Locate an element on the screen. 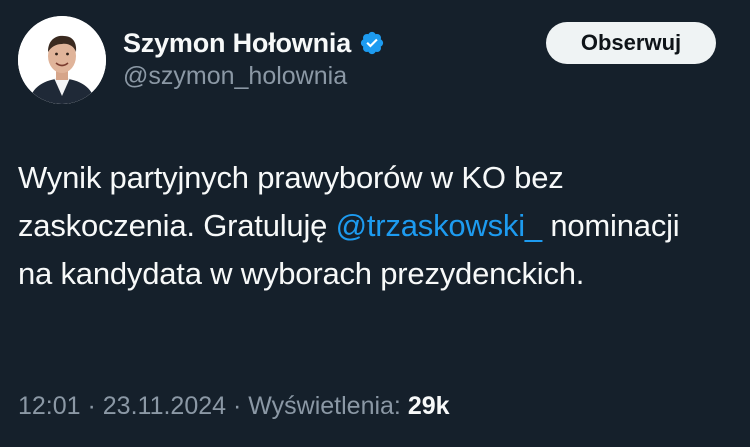 This screenshot has width=750, height=447. author-name-row: Szymon Hołownia is located at coordinates (254, 43).